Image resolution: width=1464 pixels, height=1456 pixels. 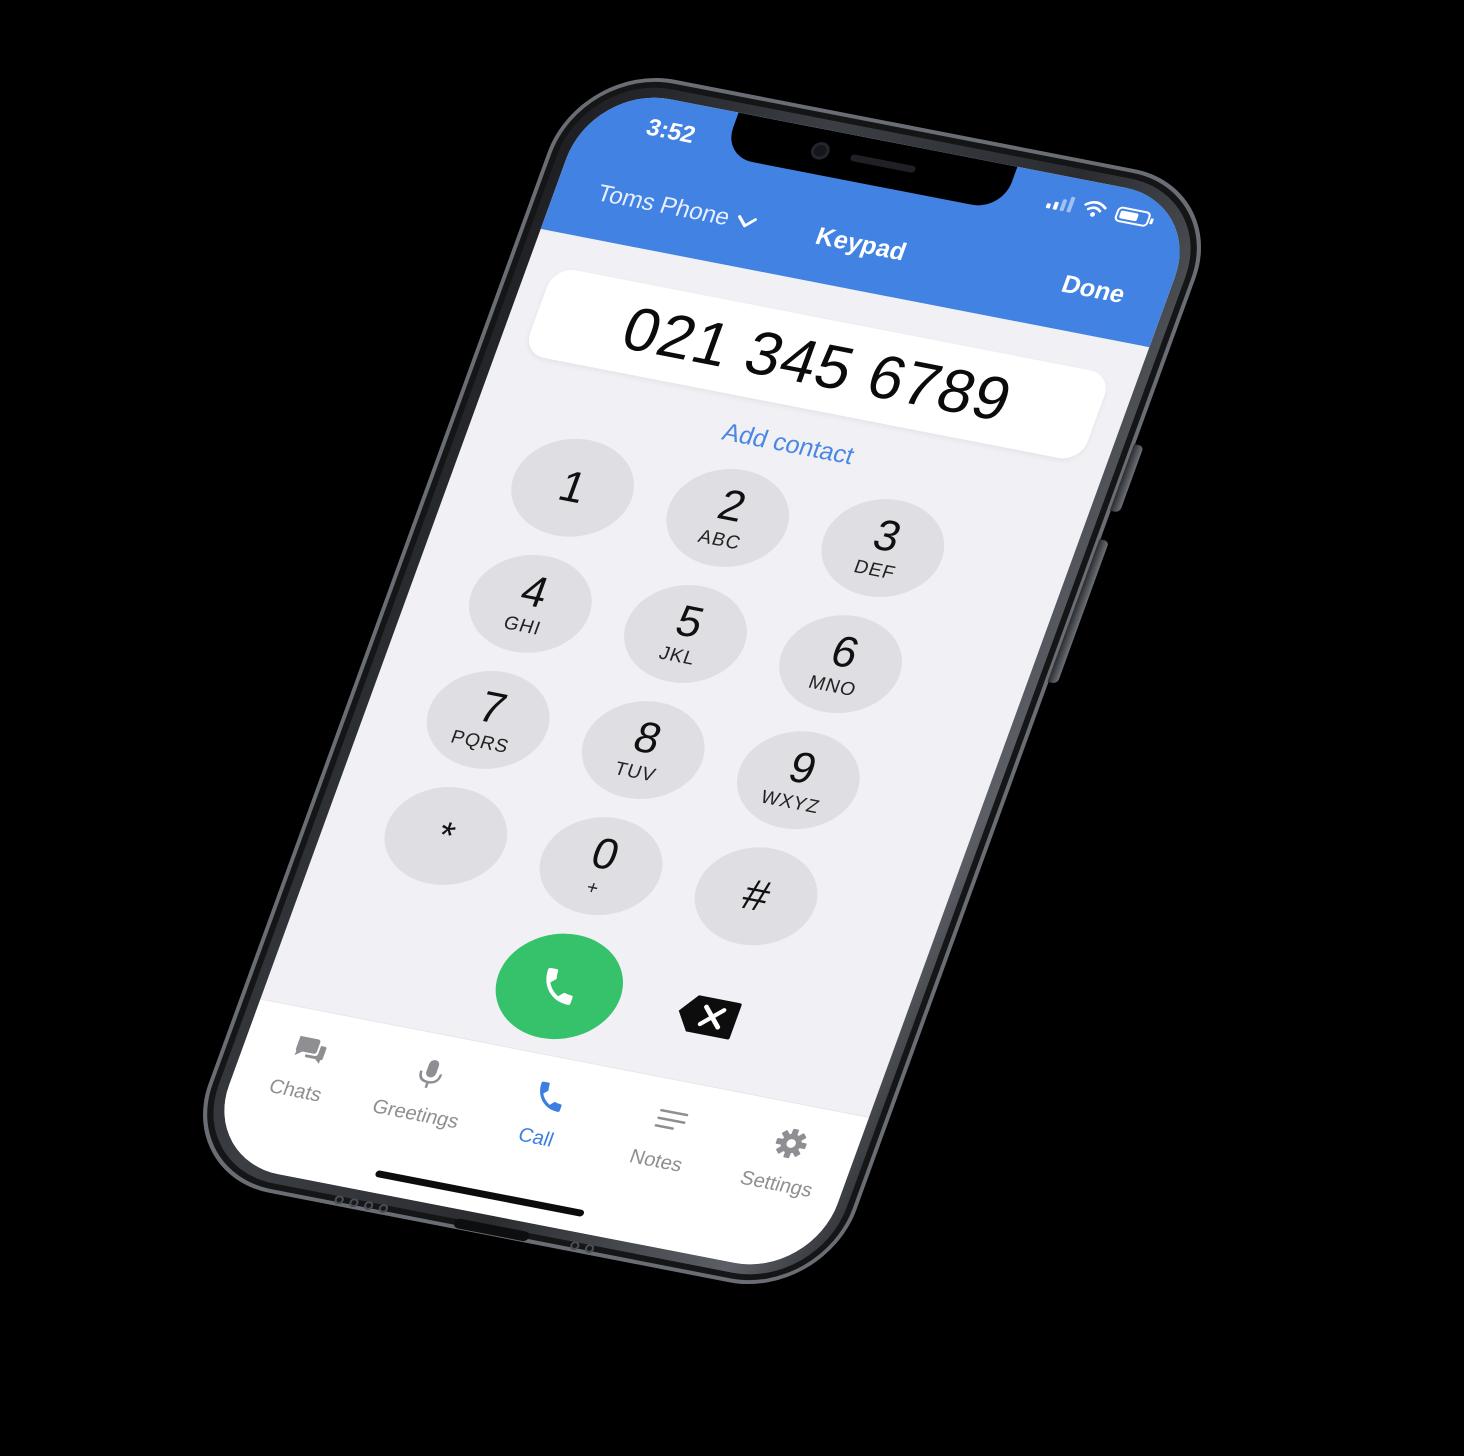 I want to click on backspace-button, so click(x=706, y=1016).